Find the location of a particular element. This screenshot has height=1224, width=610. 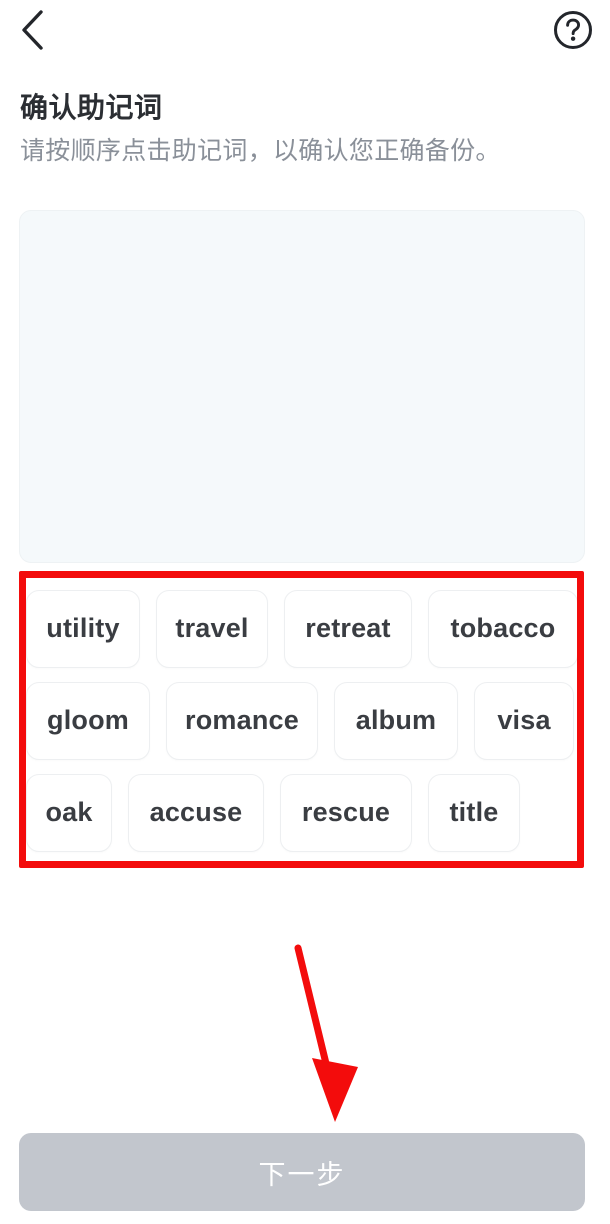

chevron-left-icon is located at coordinates (32, 30).